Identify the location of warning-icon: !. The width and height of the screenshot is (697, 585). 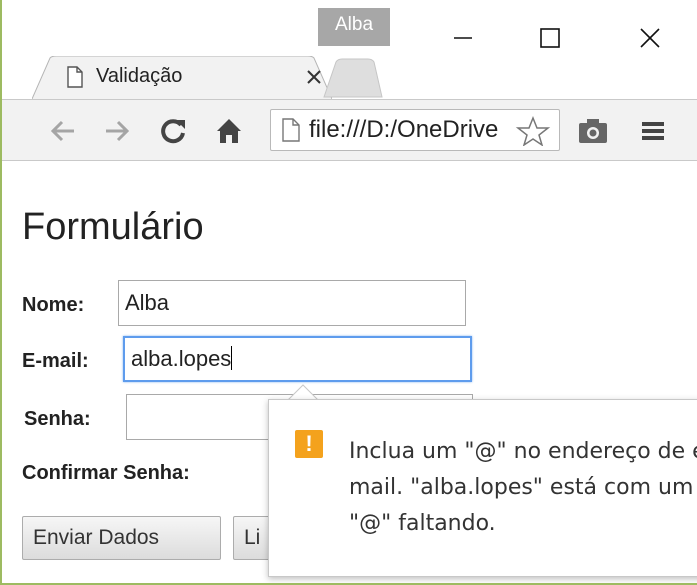
(309, 444).